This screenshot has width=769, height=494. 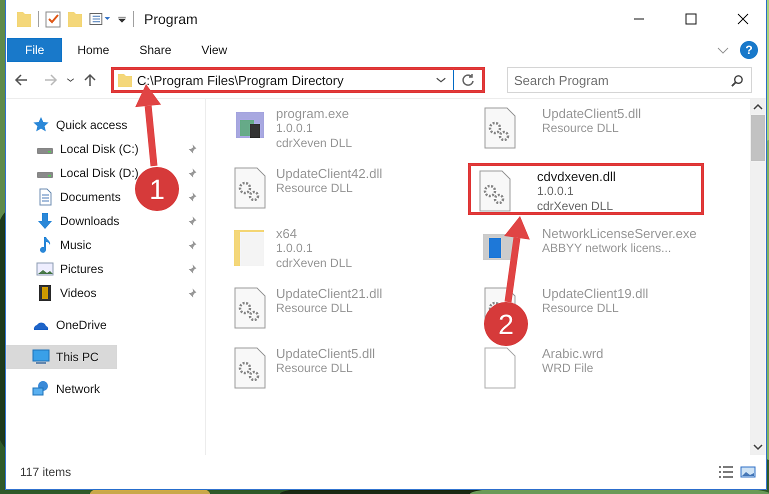 I want to click on file-detail: WRD File, so click(x=568, y=368).